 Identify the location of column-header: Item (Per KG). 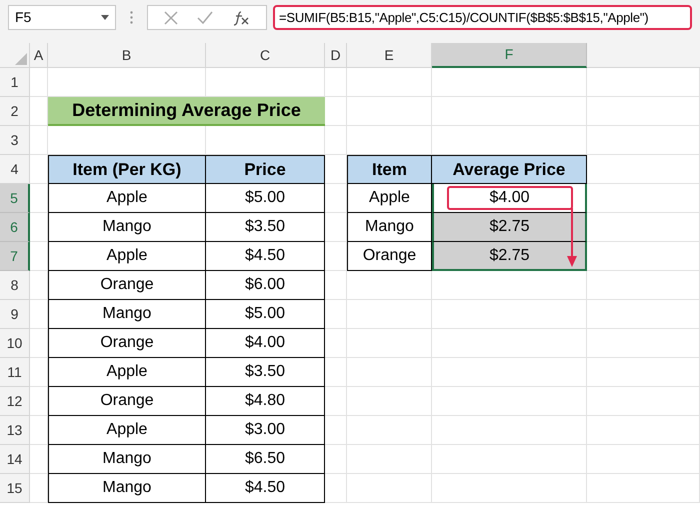
(127, 169).